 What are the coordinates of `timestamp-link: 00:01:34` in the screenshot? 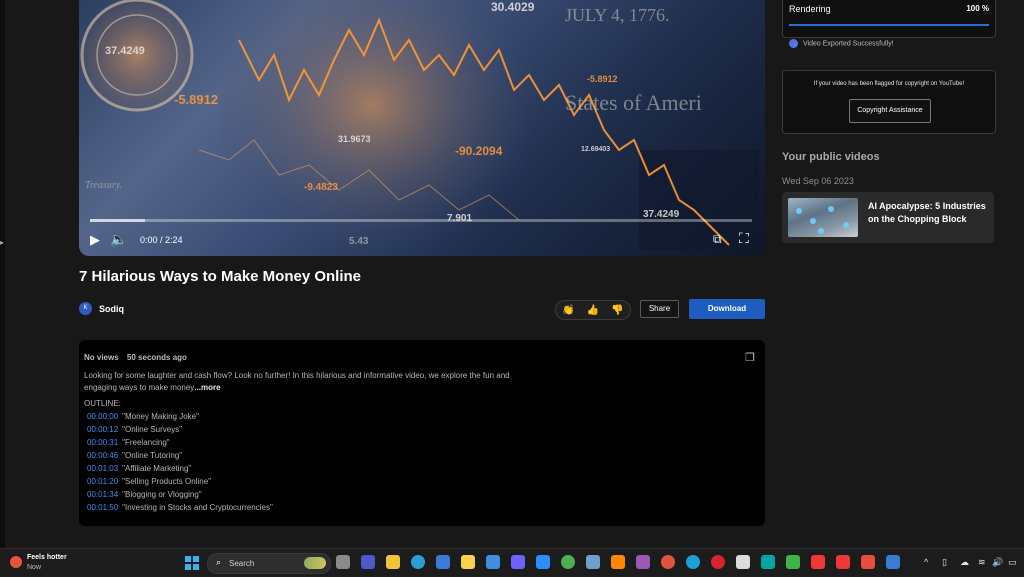 It's located at (102, 494).